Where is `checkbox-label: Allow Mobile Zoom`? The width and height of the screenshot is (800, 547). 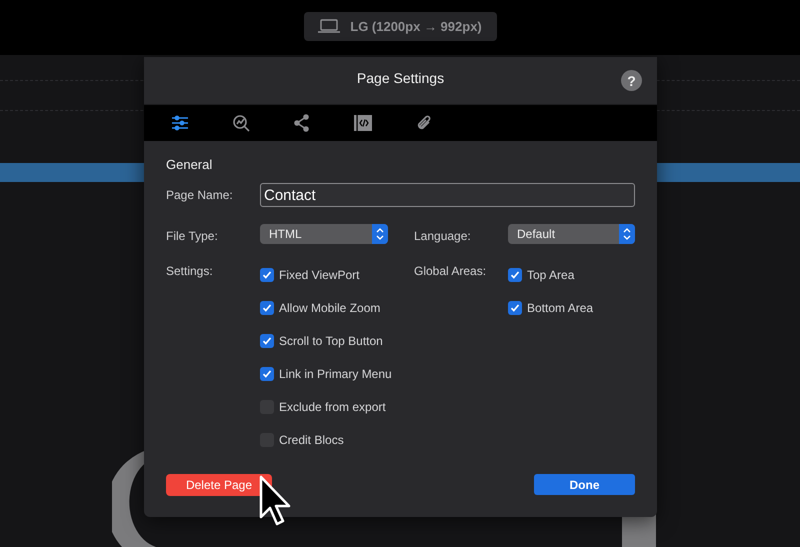
checkbox-label: Allow Mobile Zoom is located at coordinates (329, 307).